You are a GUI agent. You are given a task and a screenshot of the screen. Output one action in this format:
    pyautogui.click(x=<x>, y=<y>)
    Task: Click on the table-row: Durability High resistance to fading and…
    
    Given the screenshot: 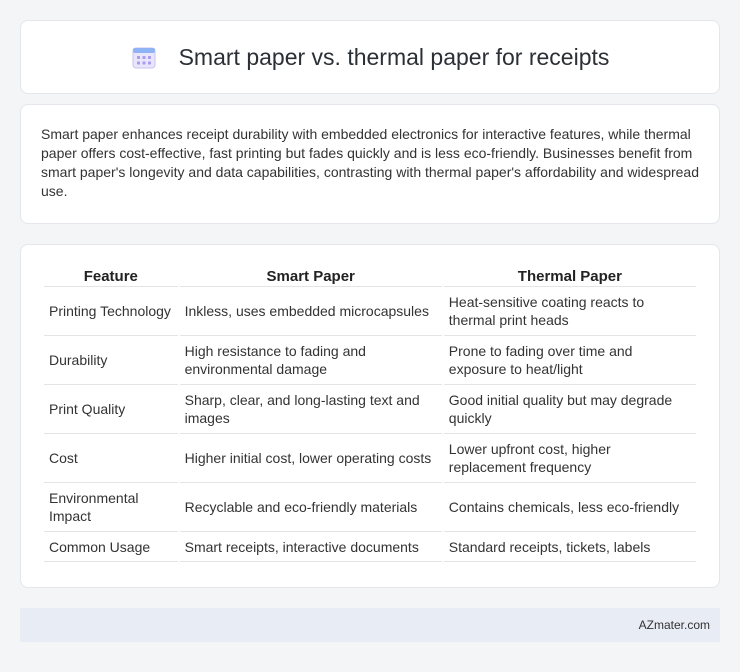 What is the action you would take?
    pyautogui.click(x=370, y=360)
    